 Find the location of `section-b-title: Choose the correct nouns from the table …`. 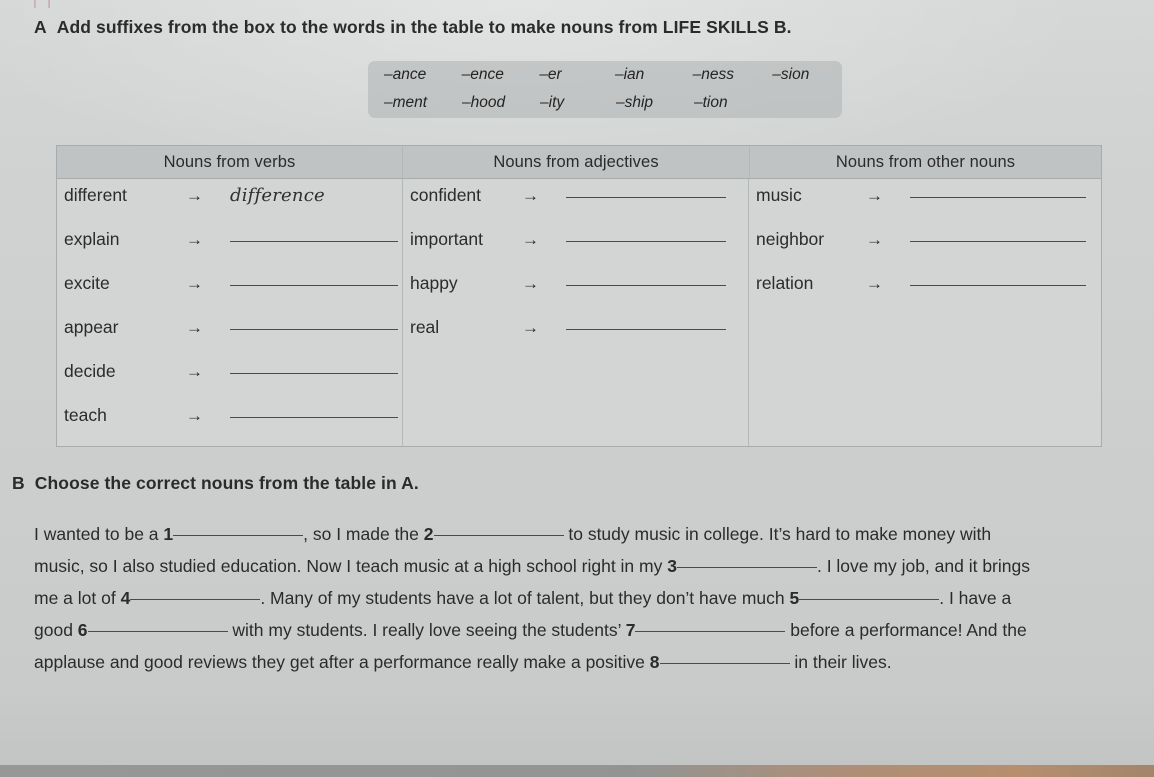

section-b-title: Choose the correct nouns from the table … is located at coordinates (226, 483).